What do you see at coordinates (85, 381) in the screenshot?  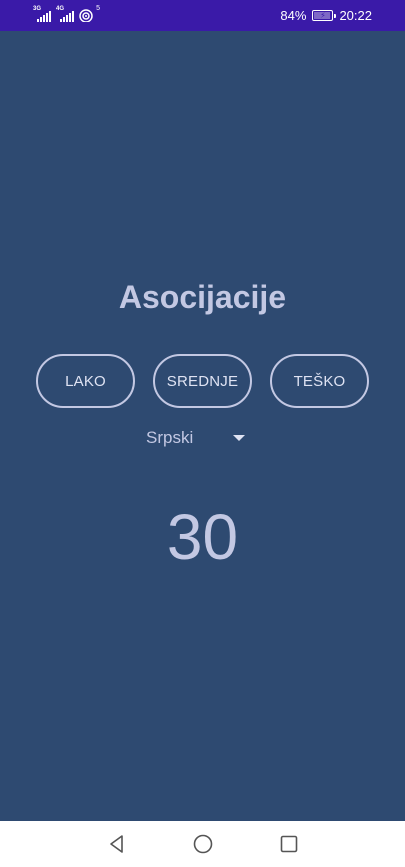 I see `easy-button: LAKO` at bounding box center [85, 381].